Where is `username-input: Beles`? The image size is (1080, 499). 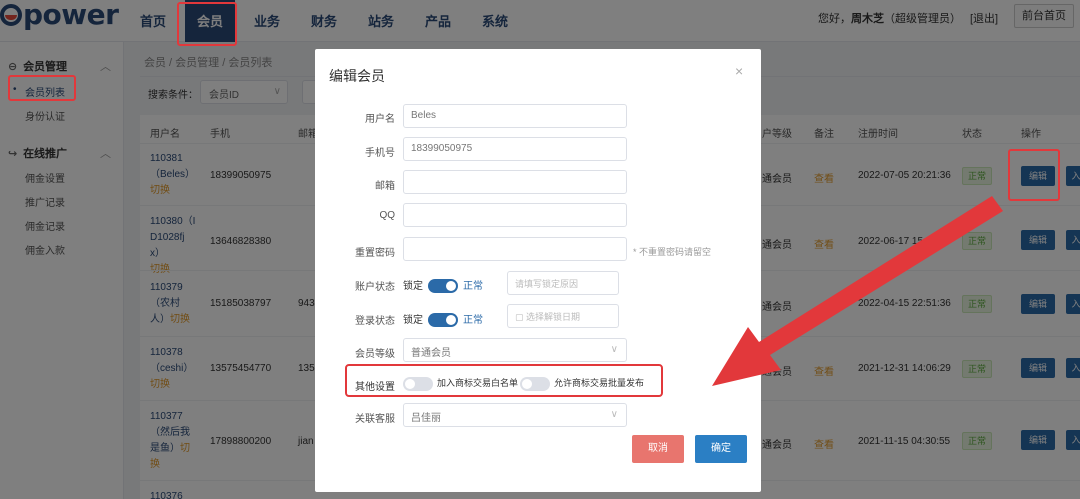 username-input: Beles is located at coordinates (515, 116).